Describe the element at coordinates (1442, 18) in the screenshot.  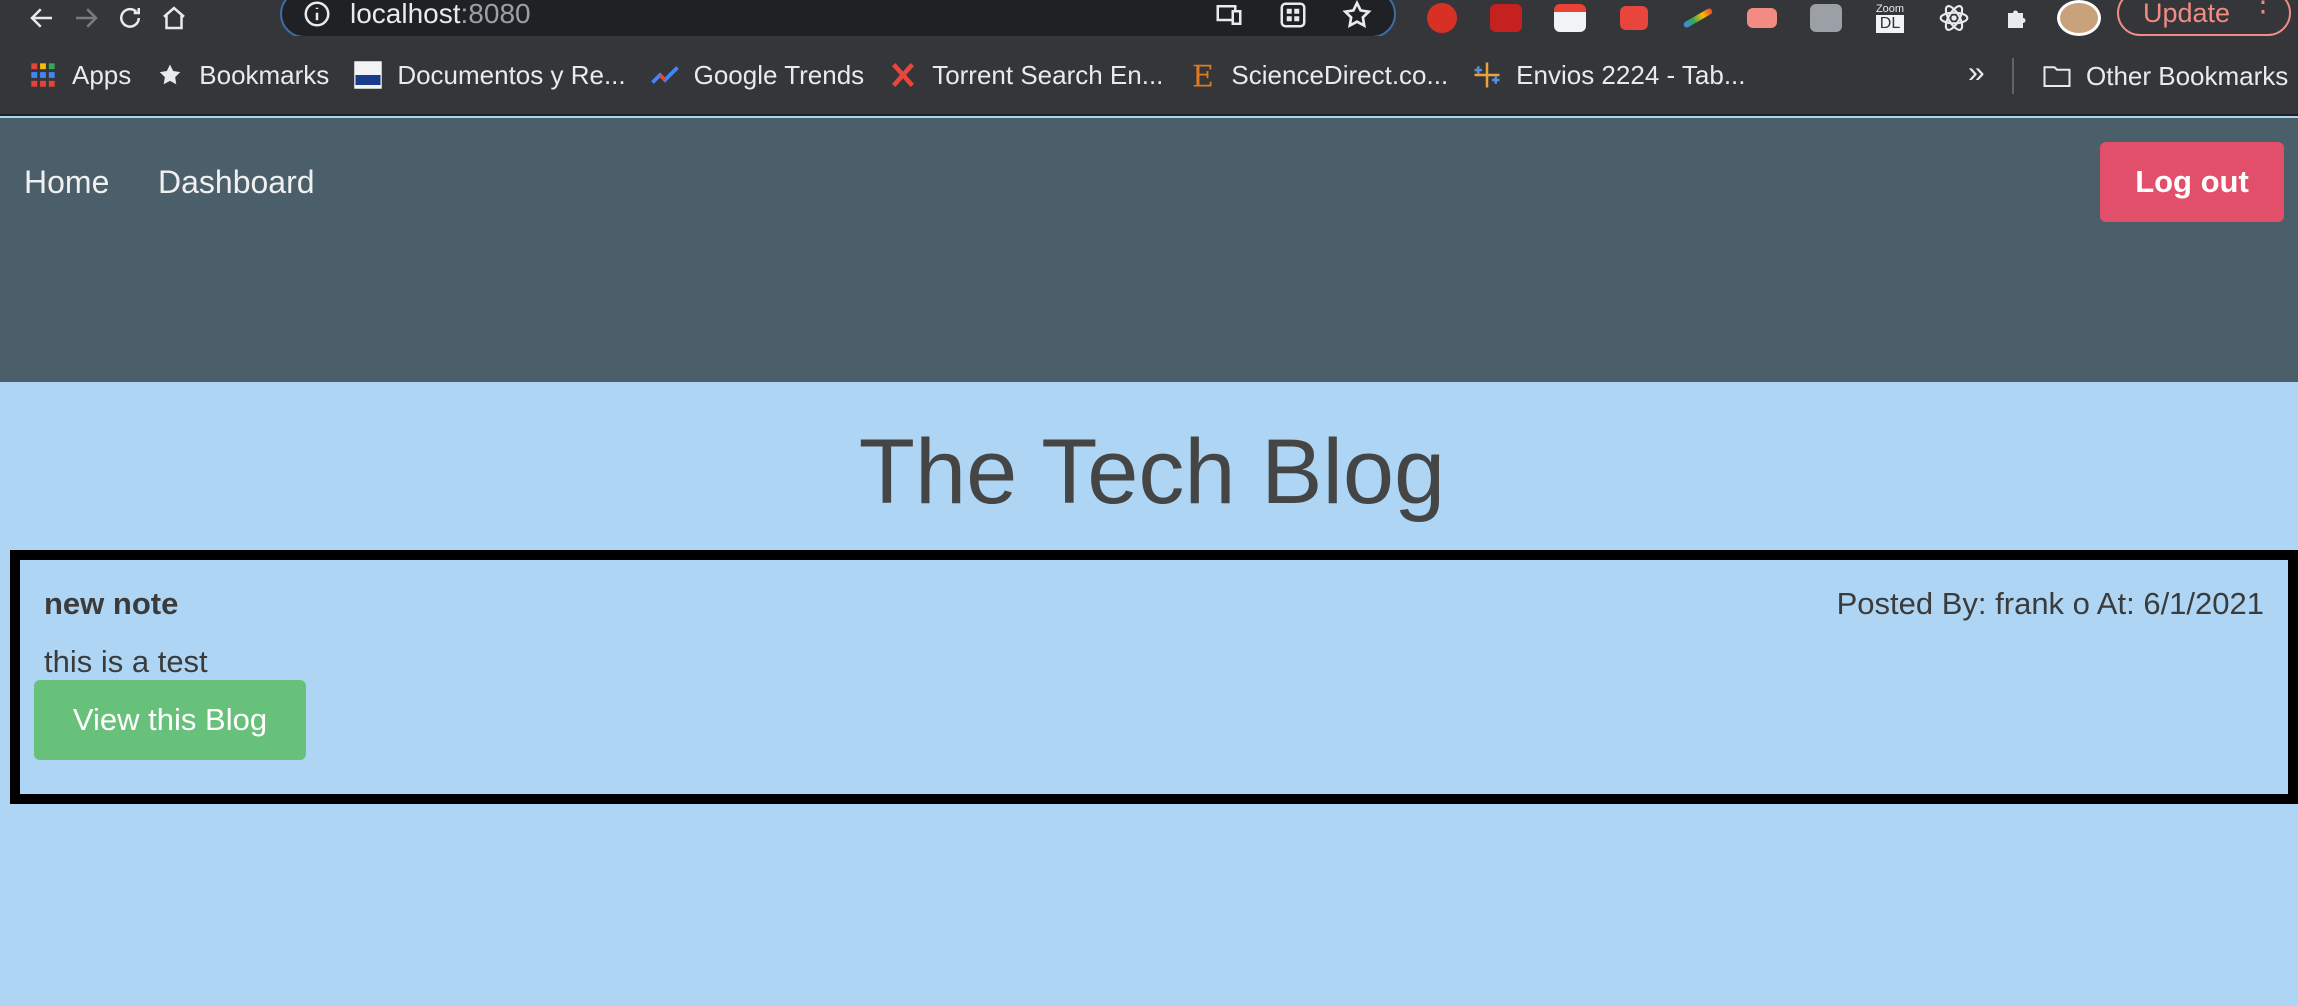
I see `hand-stop-extension-icon` at that location.